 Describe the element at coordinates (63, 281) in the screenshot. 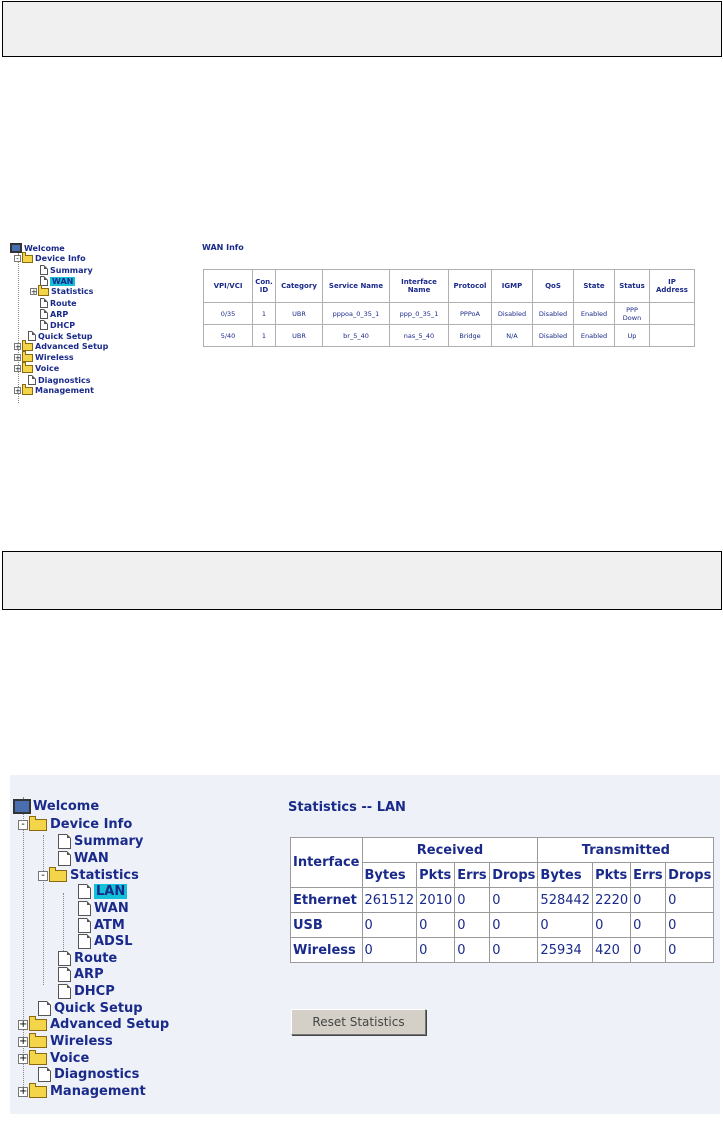

I see `tree-wan-selected: WAN` at that location.